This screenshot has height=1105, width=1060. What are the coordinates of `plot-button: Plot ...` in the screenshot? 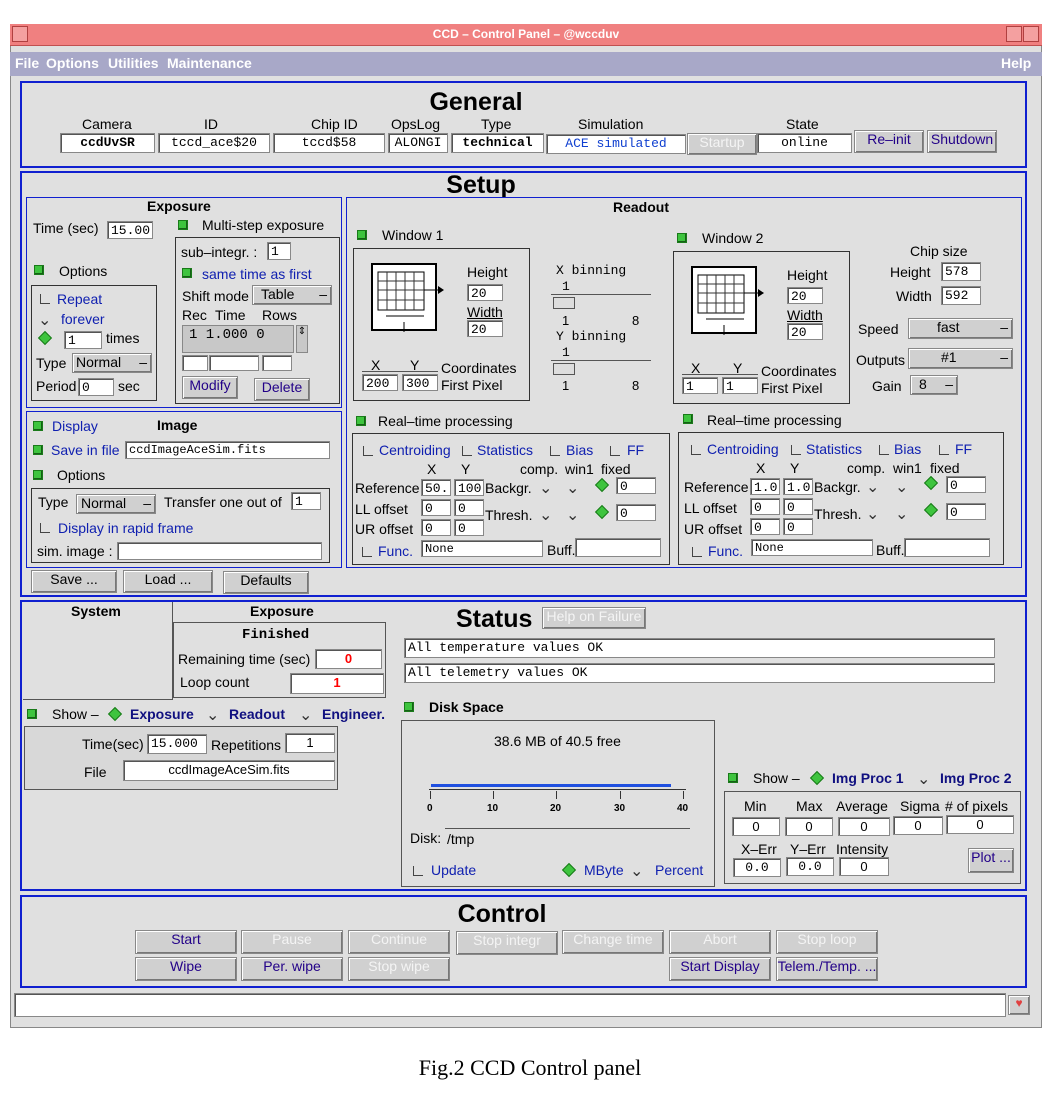 It's located at (991, 860).